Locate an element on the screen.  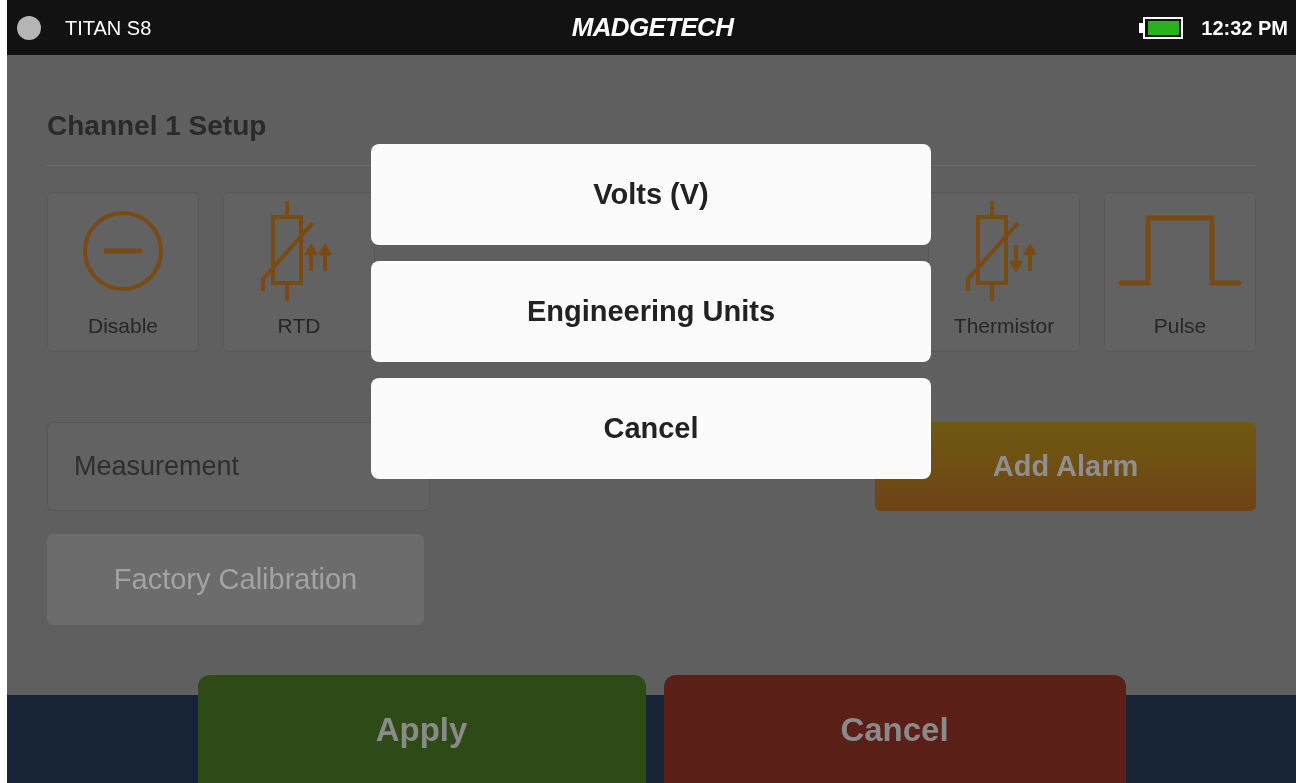
square-wave-icon is located at coordinates (1180, 251).